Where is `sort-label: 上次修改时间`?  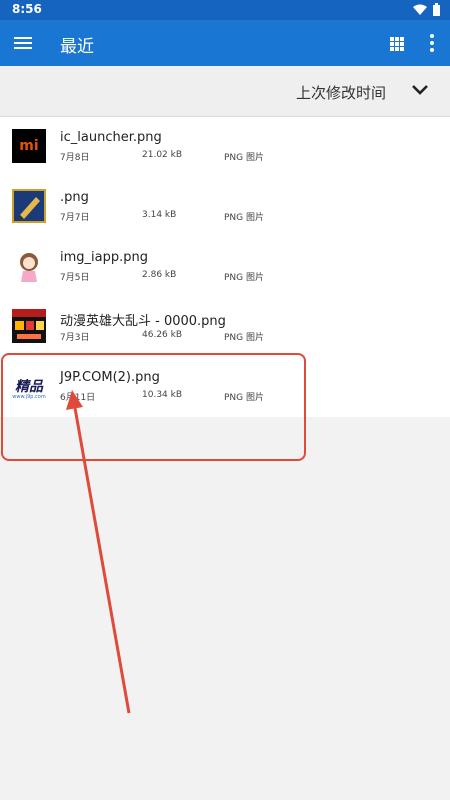 sort-label: 上次修改时间 is located at coordinates (341, 92).